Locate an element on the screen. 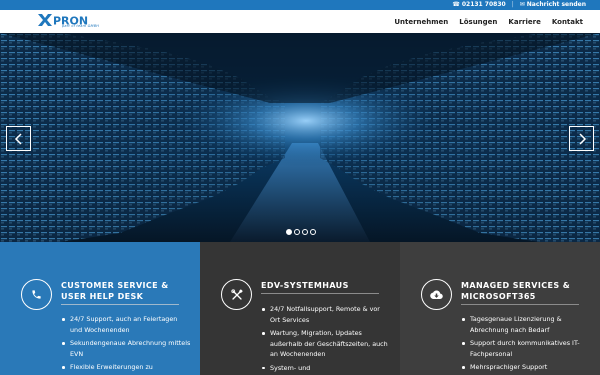 This screenshot has width=600, height=375. nav-karriere: Karriere is located at coordinates (524, 22).